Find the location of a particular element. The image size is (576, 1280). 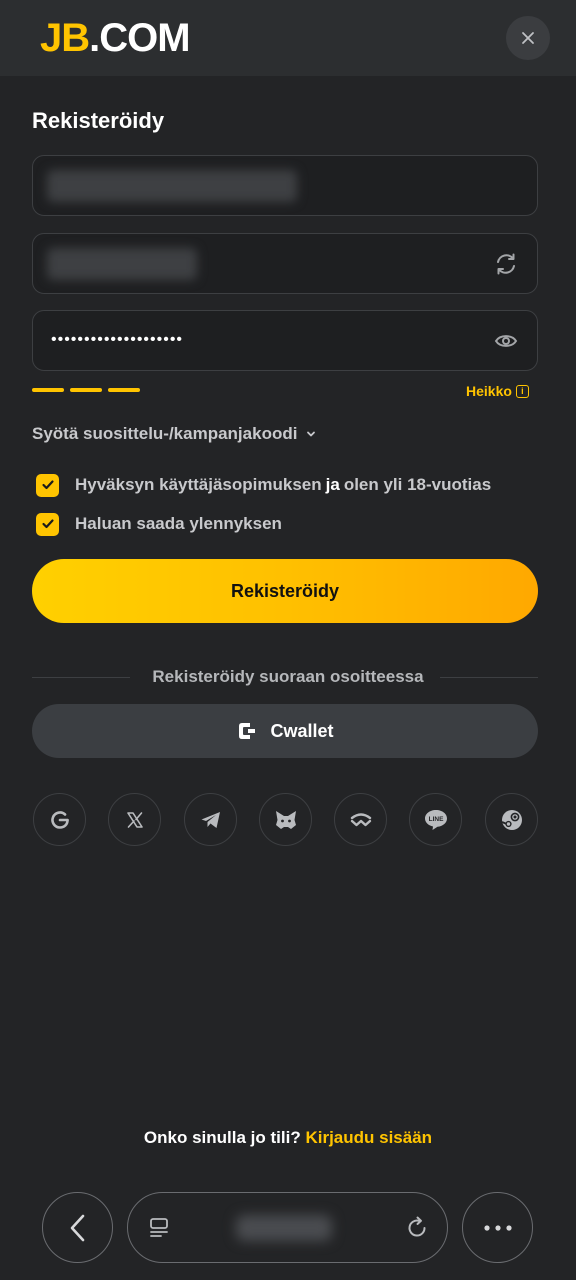

cwallet-icon is located at coordinates (247, 731).